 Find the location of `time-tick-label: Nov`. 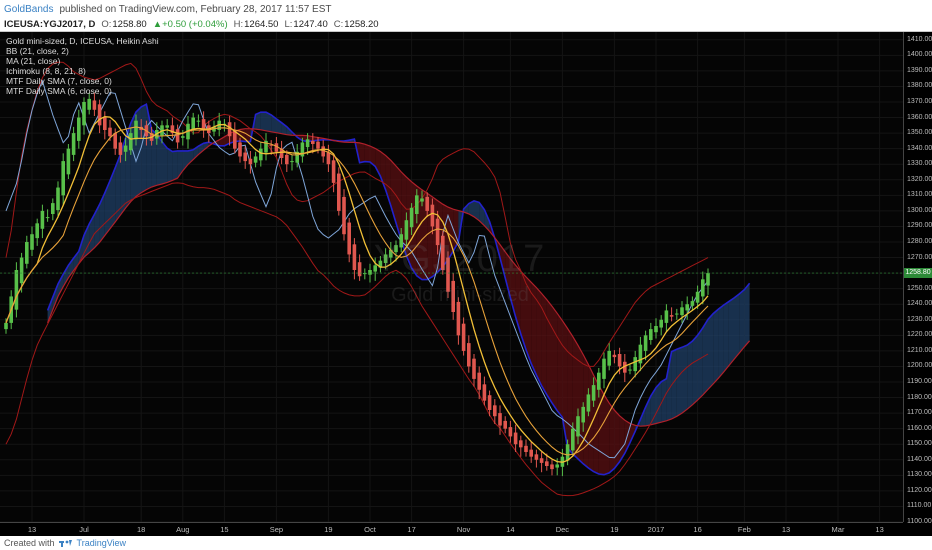

time-tick-label: Nov is located at coordinates (463, 529).